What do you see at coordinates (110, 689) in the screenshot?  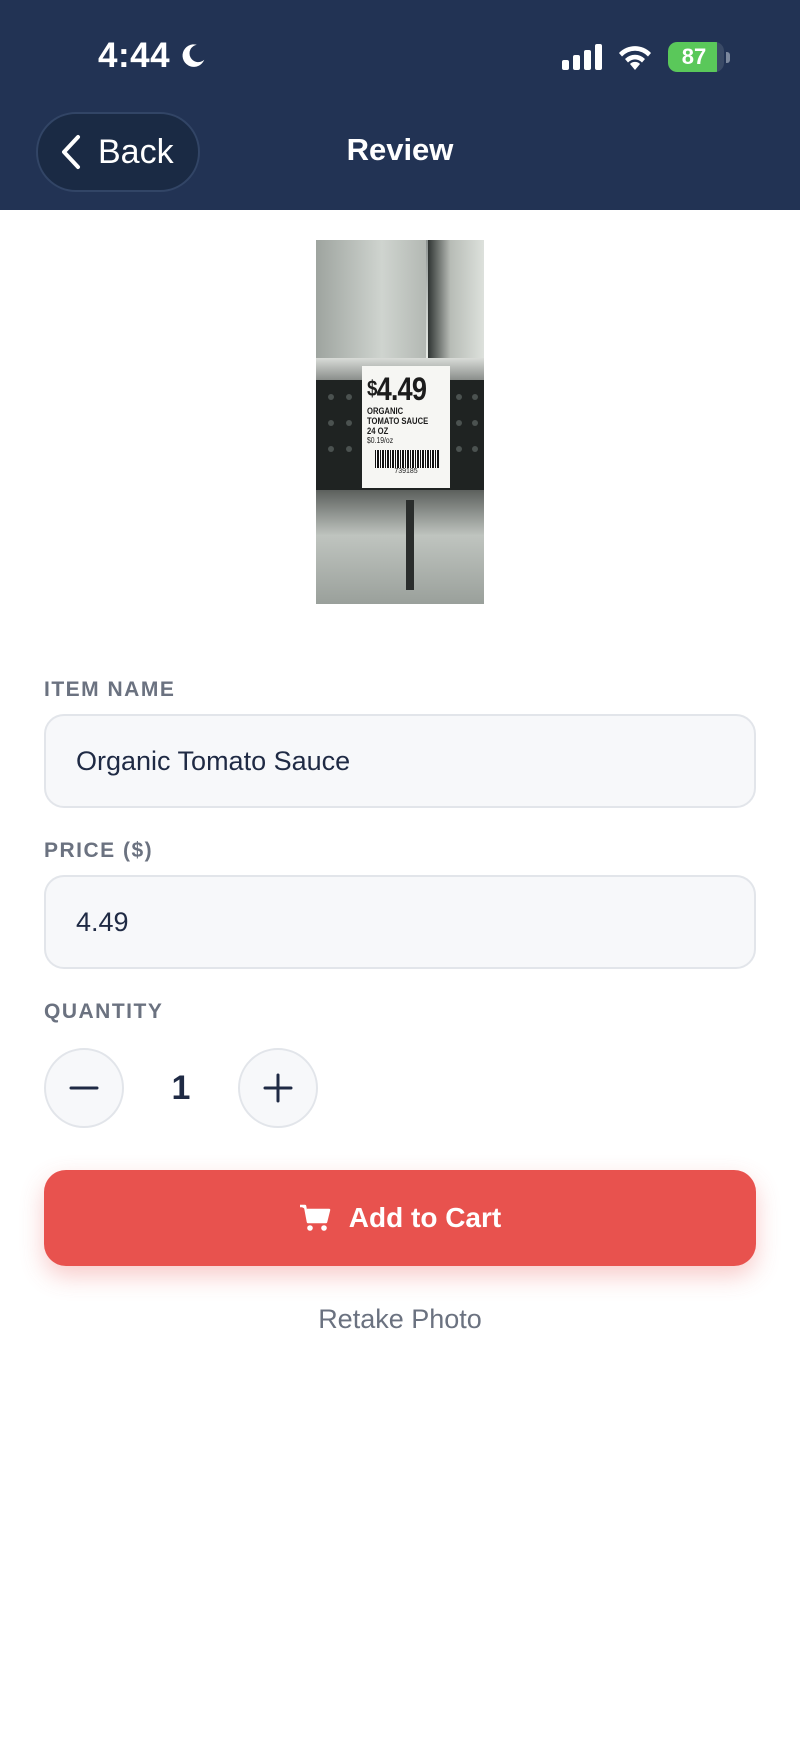 I see `item-name-label: ITEM NAME` at bounding box center [110, 689].